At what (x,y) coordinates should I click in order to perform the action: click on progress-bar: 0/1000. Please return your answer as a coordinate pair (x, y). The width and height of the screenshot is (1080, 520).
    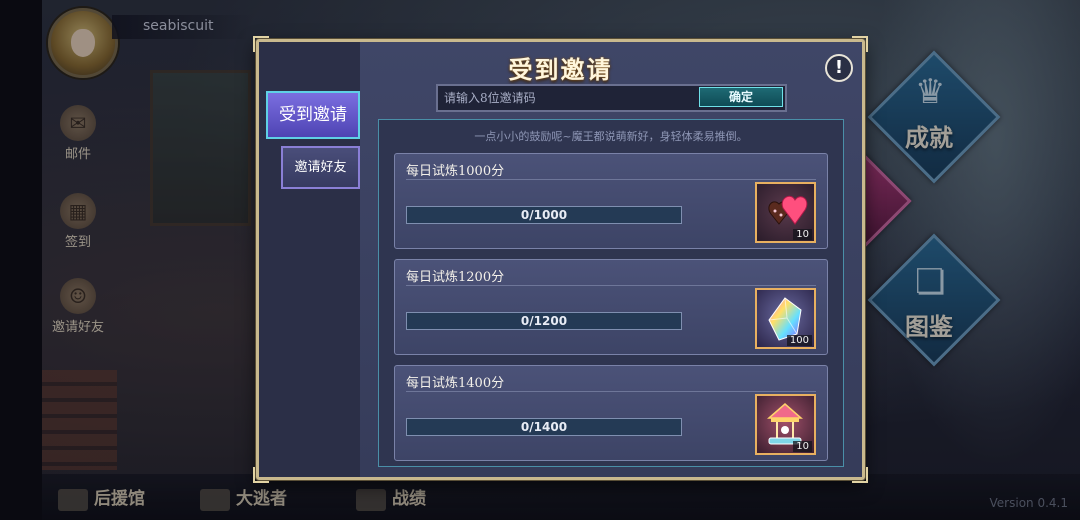
    Looking at the image, I should click on (544, 215).